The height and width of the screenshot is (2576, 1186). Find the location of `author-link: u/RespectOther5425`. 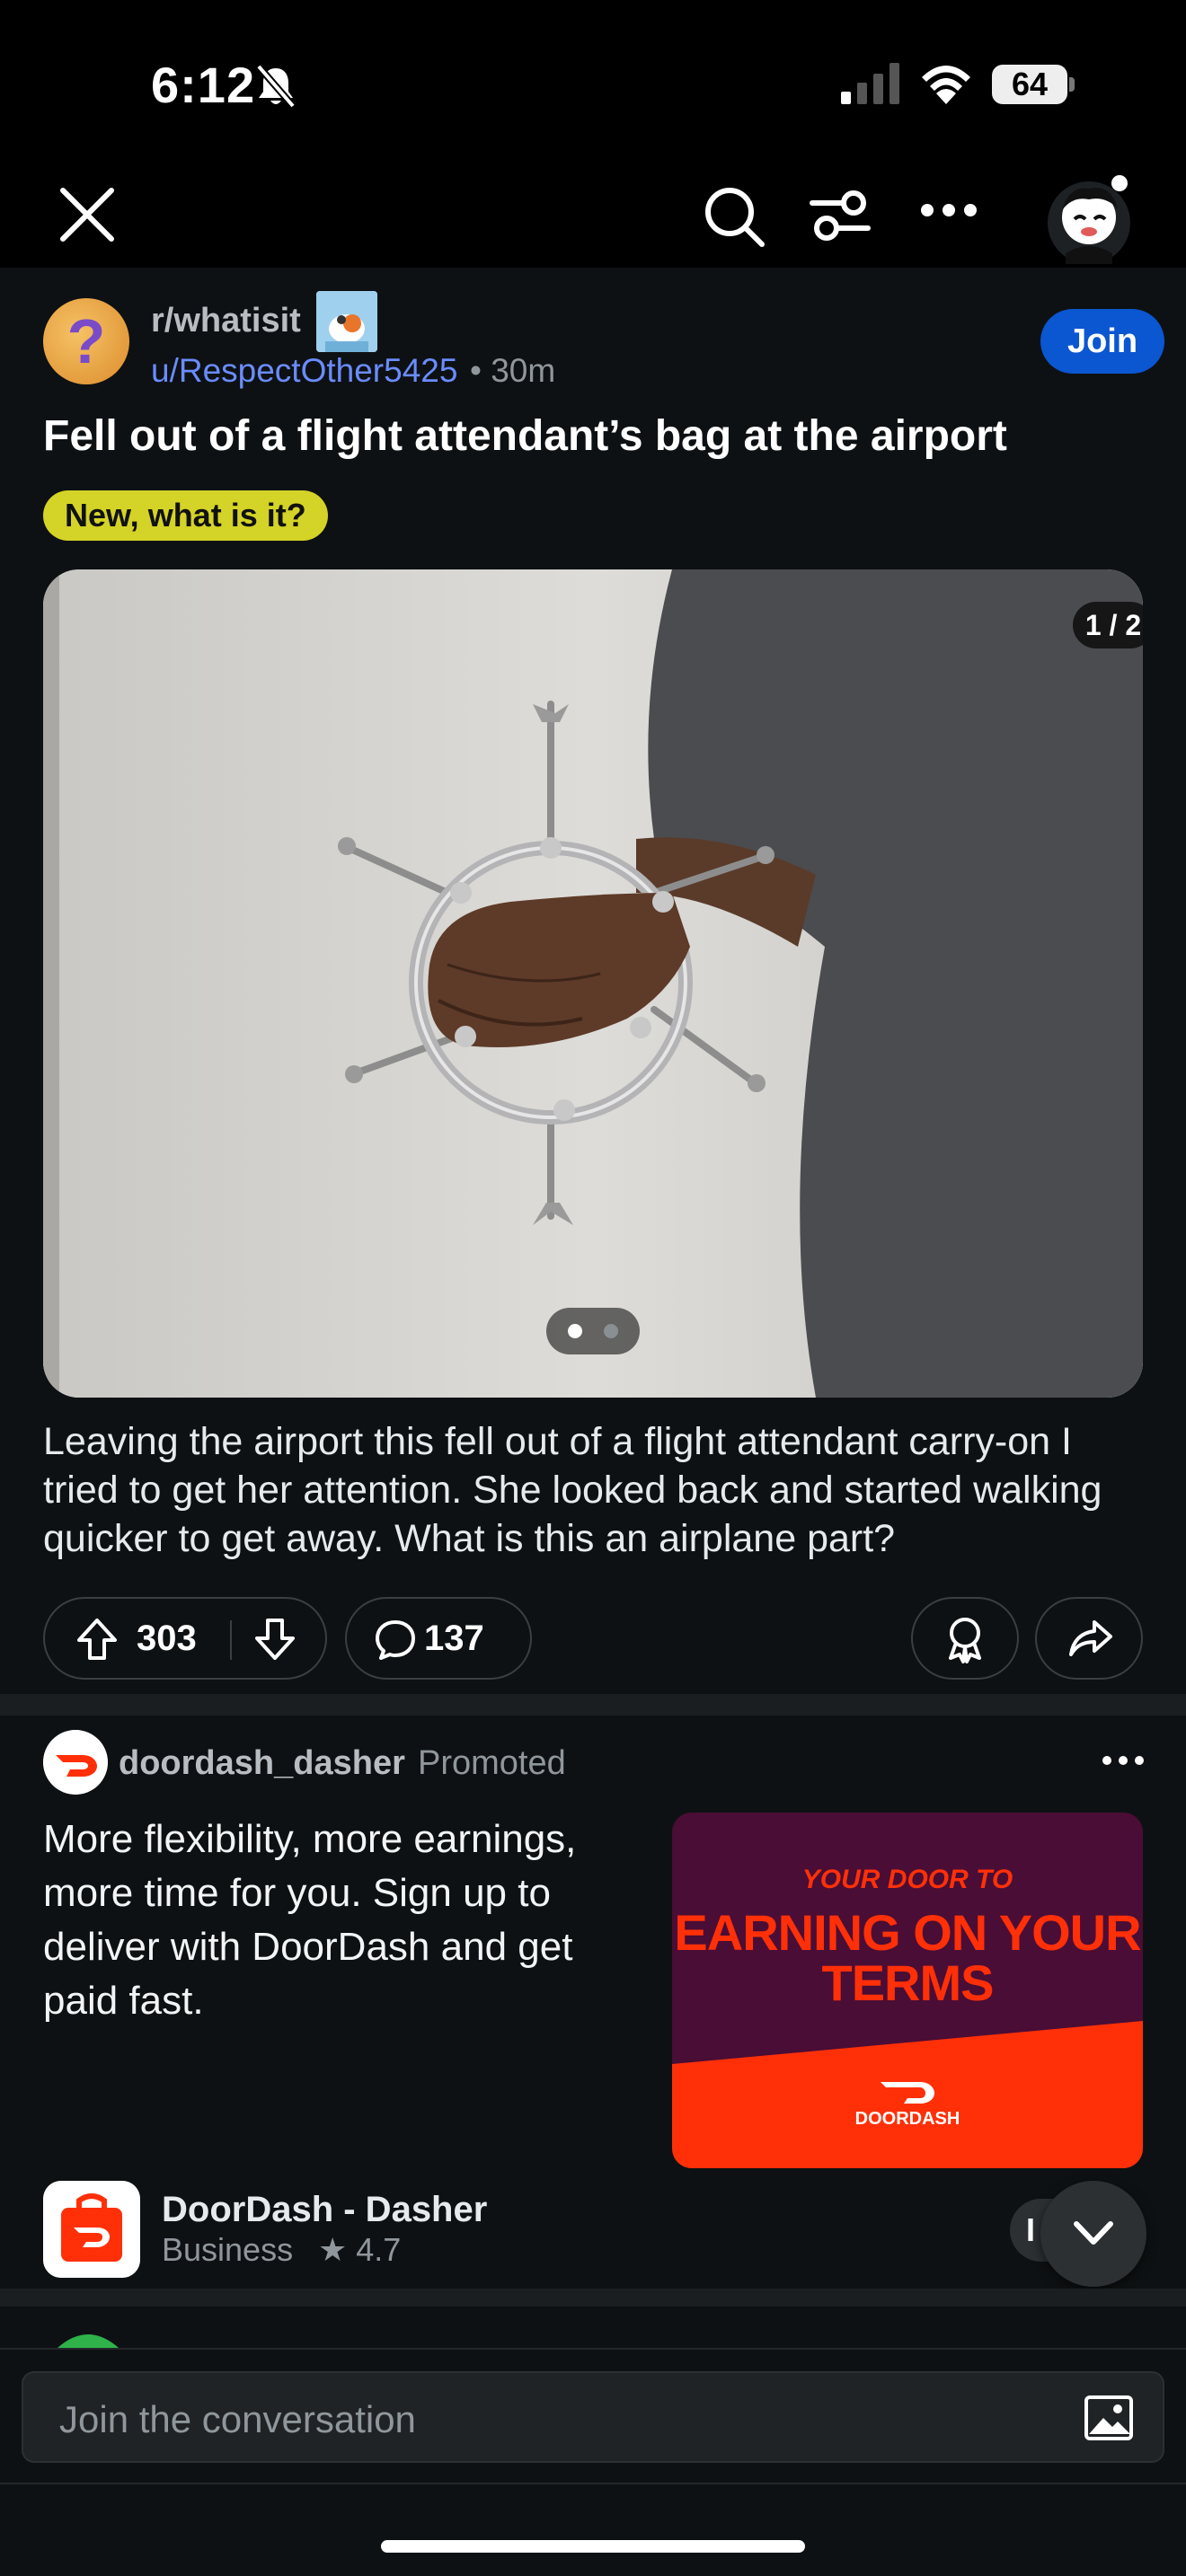

author-link: u/RespectOther5425 is located at coordinates (304, 371).